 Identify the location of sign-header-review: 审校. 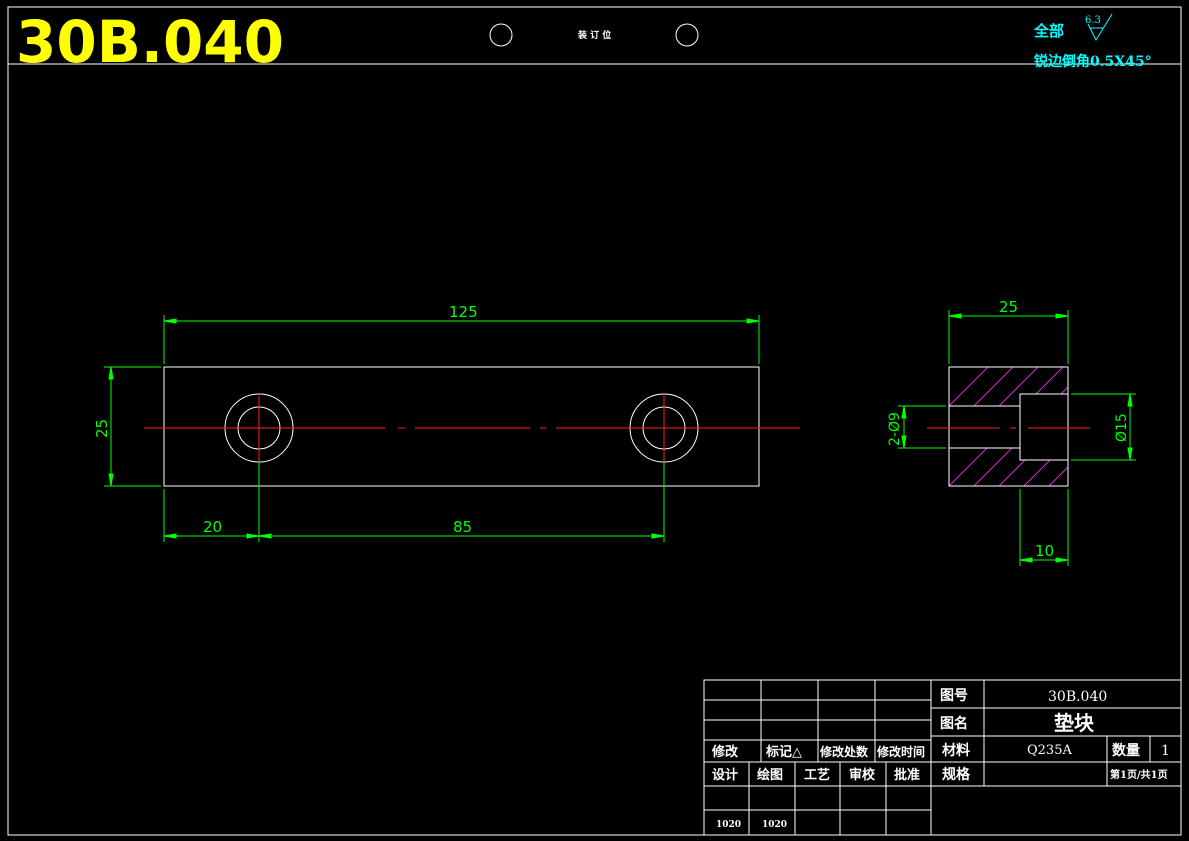
(862, 775).